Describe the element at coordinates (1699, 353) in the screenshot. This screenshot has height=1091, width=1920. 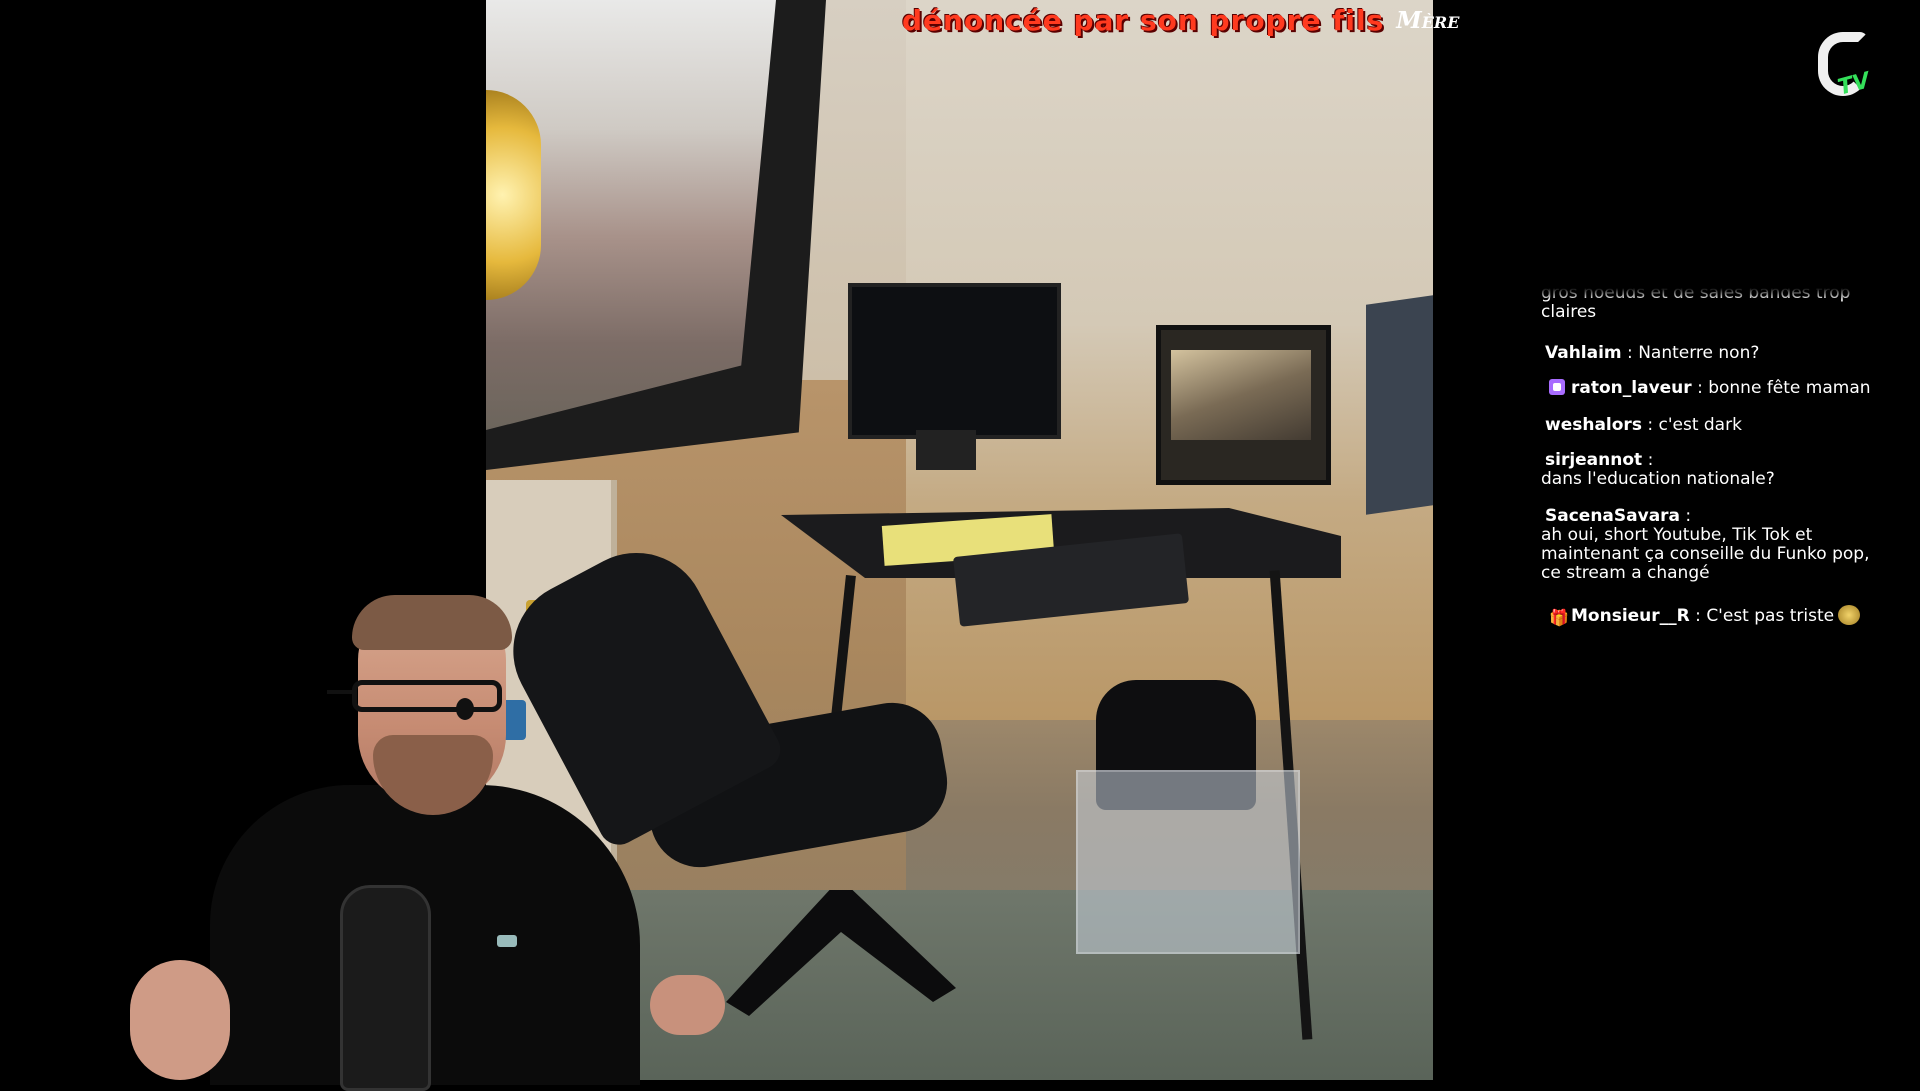
I see `chat-text: Nanterre non?` at that location.